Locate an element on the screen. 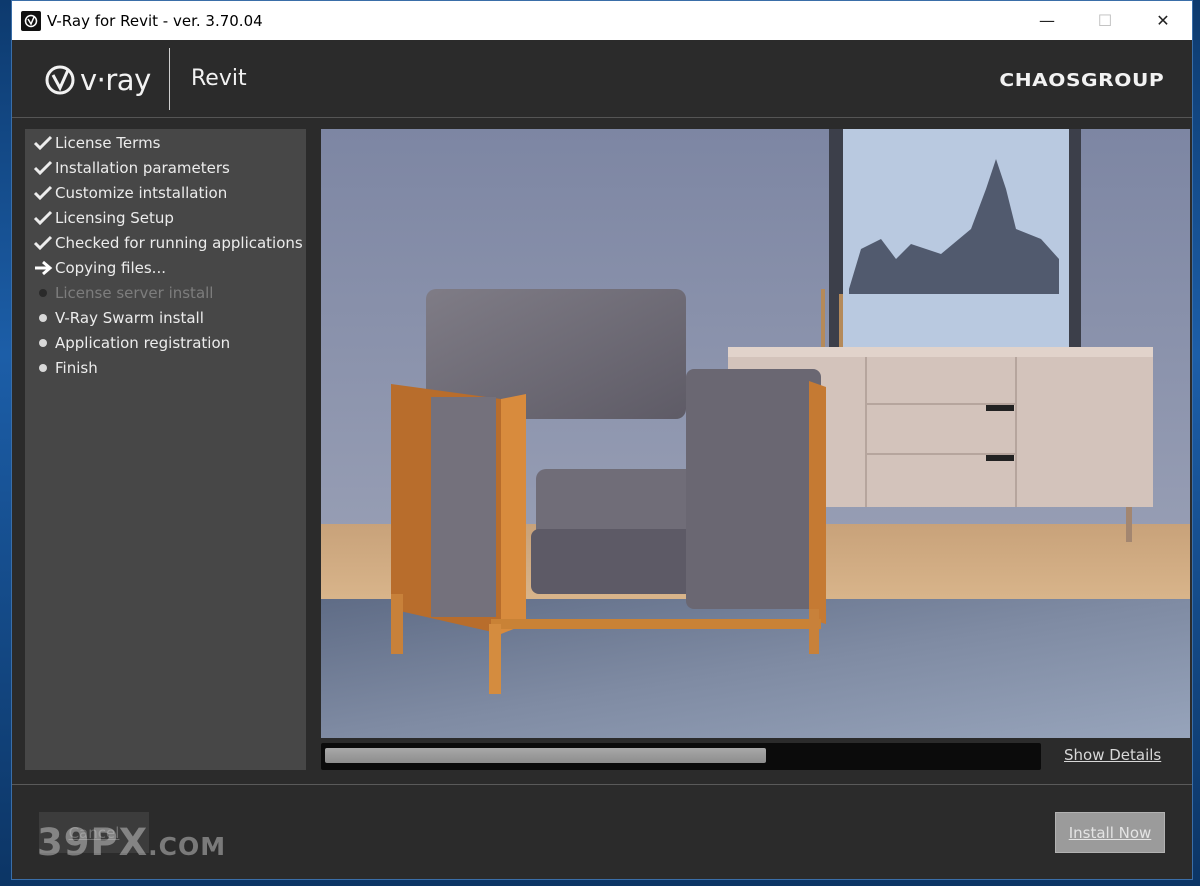 Image resolution: width=1200 pixels, height=886 pixels. step-label: License server install is located at coordinates (134, 292).